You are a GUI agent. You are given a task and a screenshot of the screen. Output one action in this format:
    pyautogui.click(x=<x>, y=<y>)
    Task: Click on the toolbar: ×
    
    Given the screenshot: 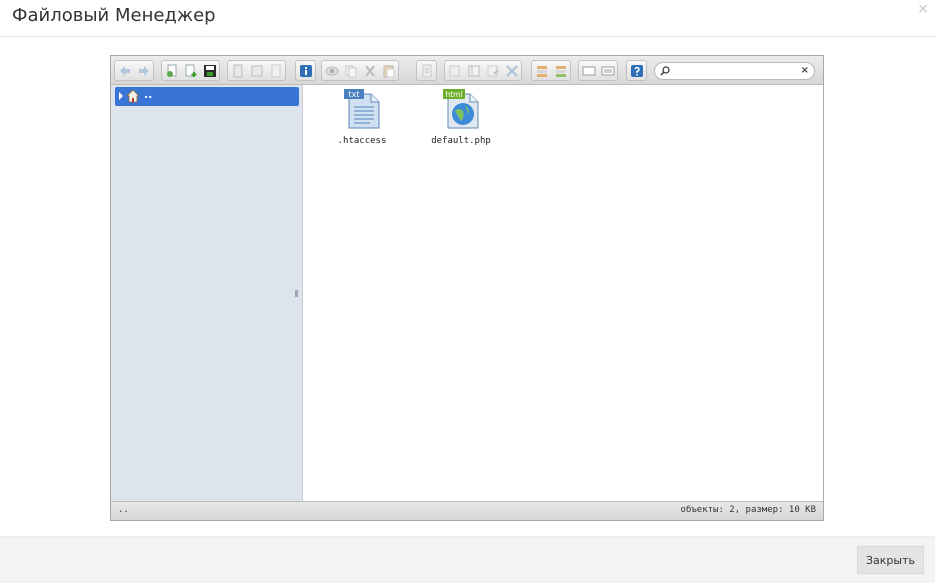 What is the action you would take?
    pyautogui.click(x=467, y=70)
    